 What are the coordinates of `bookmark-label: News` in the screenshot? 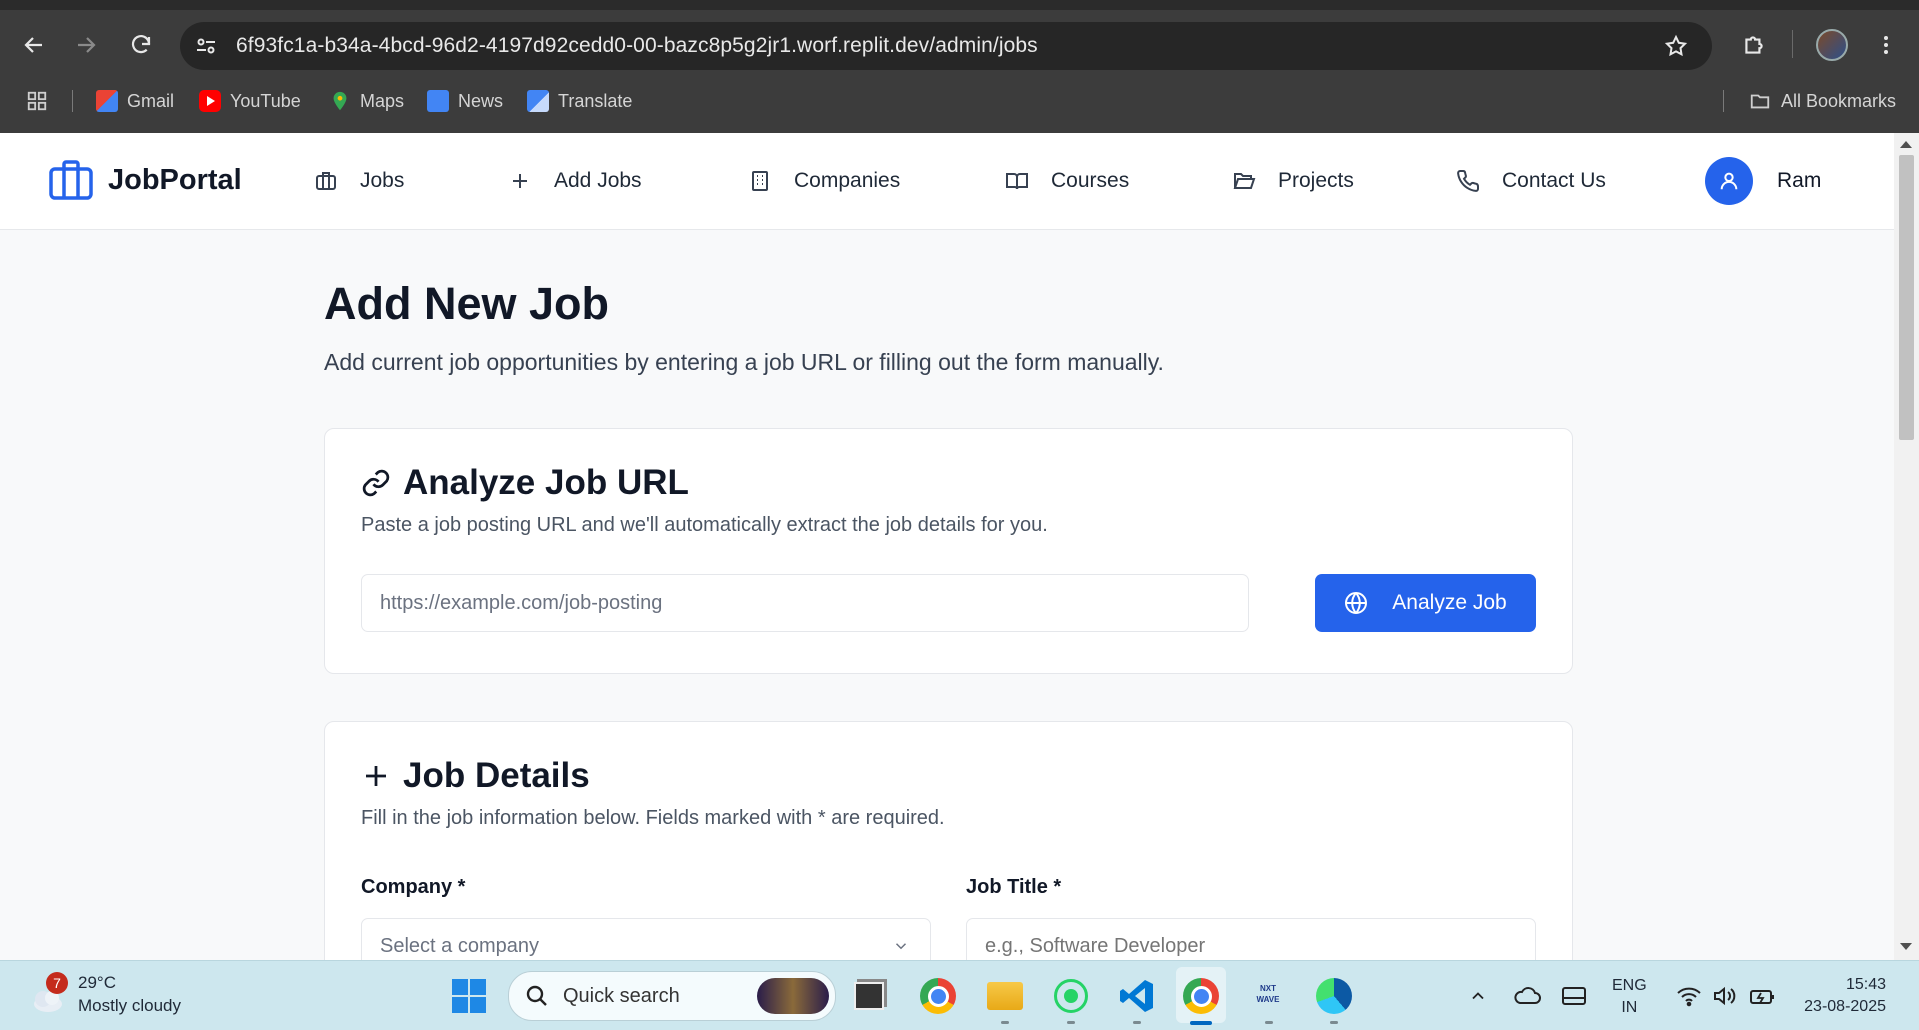 It's located at (481, 100).